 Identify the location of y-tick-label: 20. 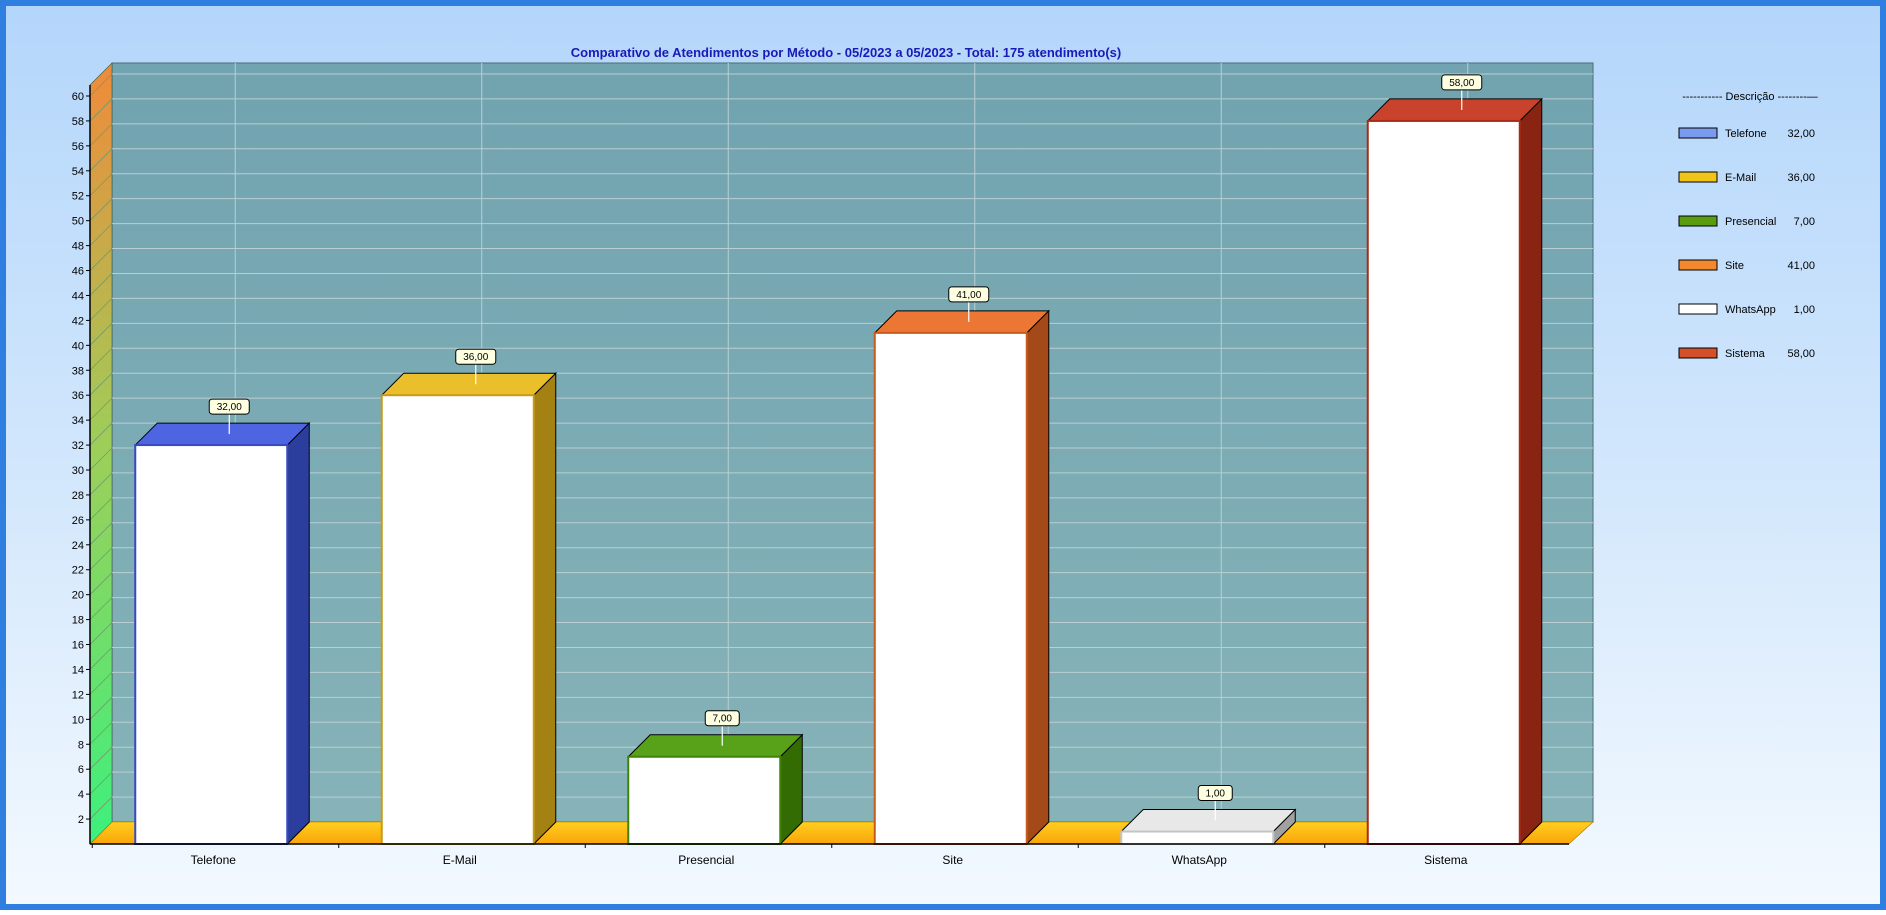
(78, 596).